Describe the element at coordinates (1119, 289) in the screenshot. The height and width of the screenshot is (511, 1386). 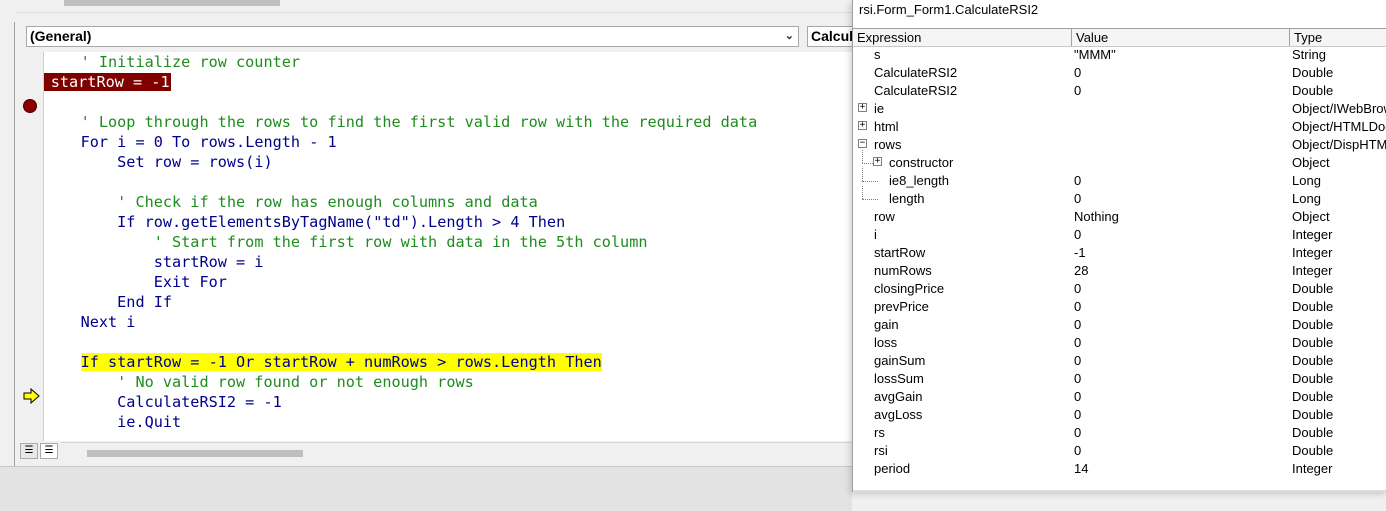
I see `watch-row: closingPrice 0 Double` at that location.